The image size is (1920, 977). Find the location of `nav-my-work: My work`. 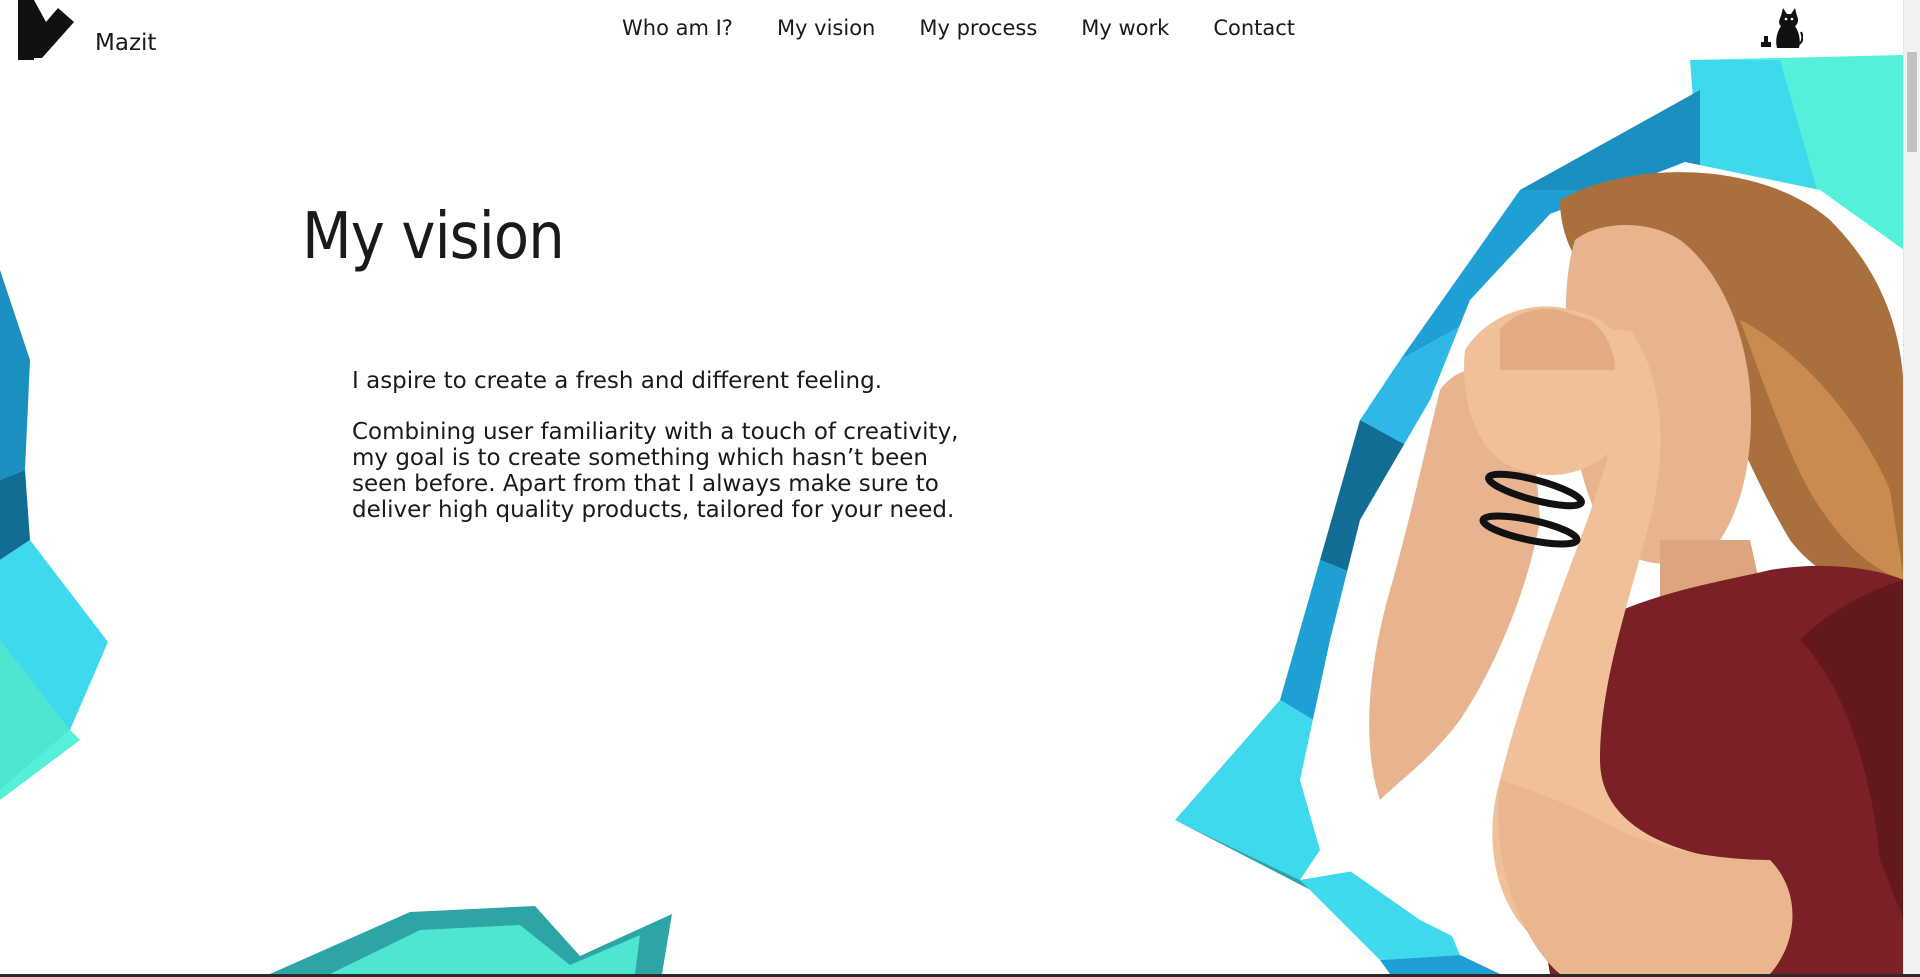

nav-my-work: My work is located at coordinates (1125, 28).